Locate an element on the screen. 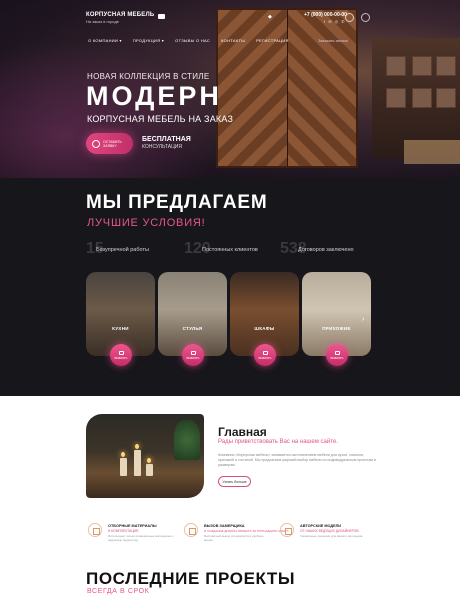 The image size is (460, 600). category-caption: СТУЛЬЯ is located at coordinates (192, 328).